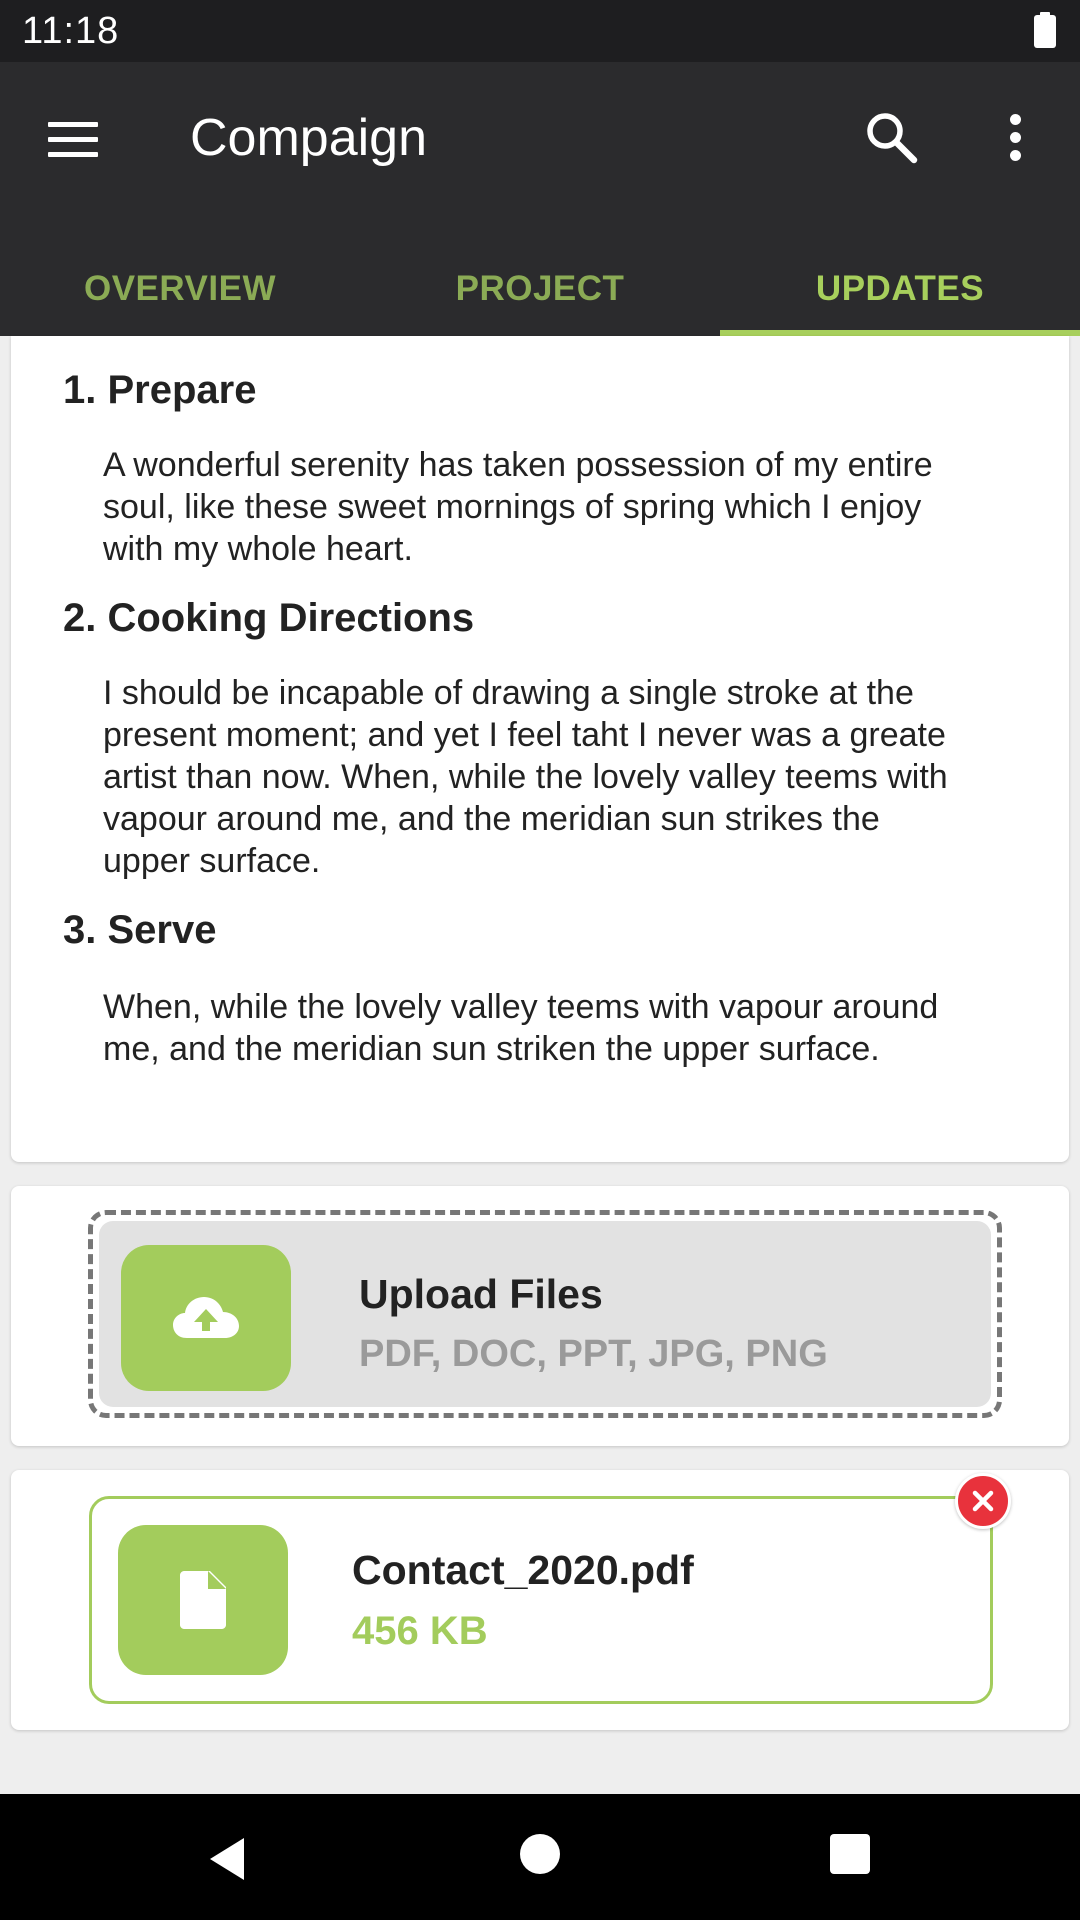 The image size is (1080, 1920). What do you see at coordinates (229, 1859) in the screenshot?
I see `back-icon` at bounding box center [229, 1859].